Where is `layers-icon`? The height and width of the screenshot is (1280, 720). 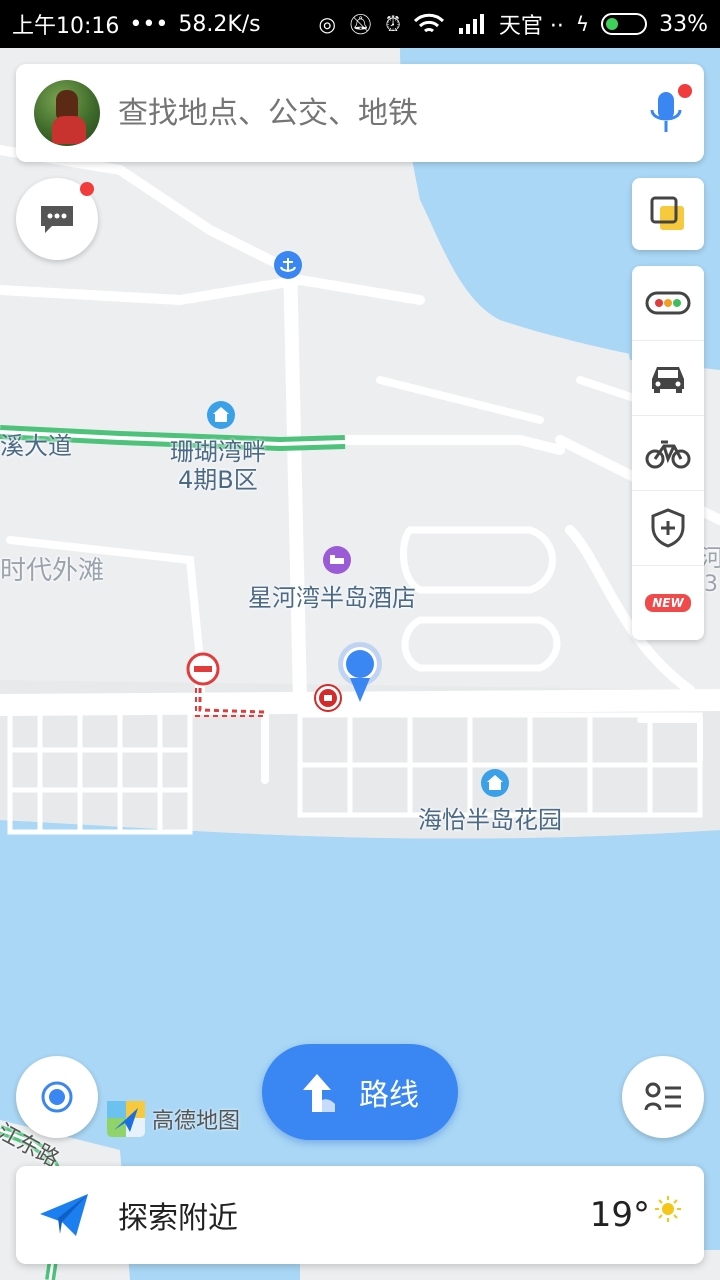 layers-icon is located at coordinates (667, 213).